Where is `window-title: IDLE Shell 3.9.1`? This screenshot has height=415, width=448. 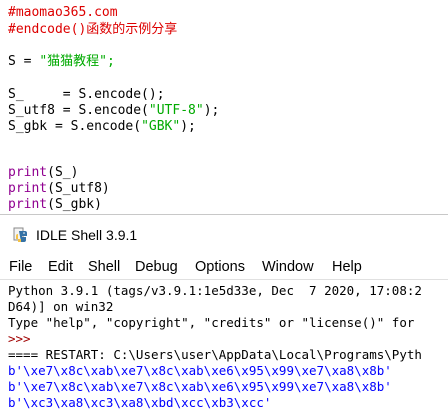 window-title: IDLE Shell 3.9.1 is located at coordinates (87, 235).